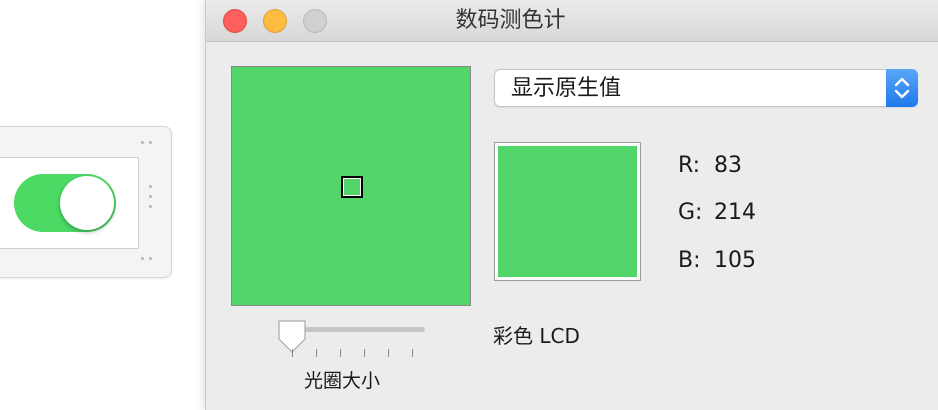 The image size is (938, 410). I want to click on aperture-size-label: 光圈大小, so click(342, 381).